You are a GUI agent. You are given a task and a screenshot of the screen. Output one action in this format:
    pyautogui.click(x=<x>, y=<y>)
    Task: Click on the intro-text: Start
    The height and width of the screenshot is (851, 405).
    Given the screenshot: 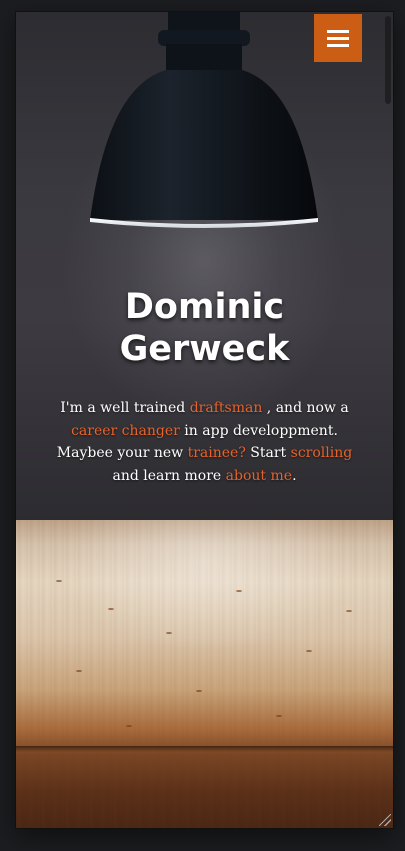 What is the action you would take?
    pyautogui.click(x=268, y=453)
    